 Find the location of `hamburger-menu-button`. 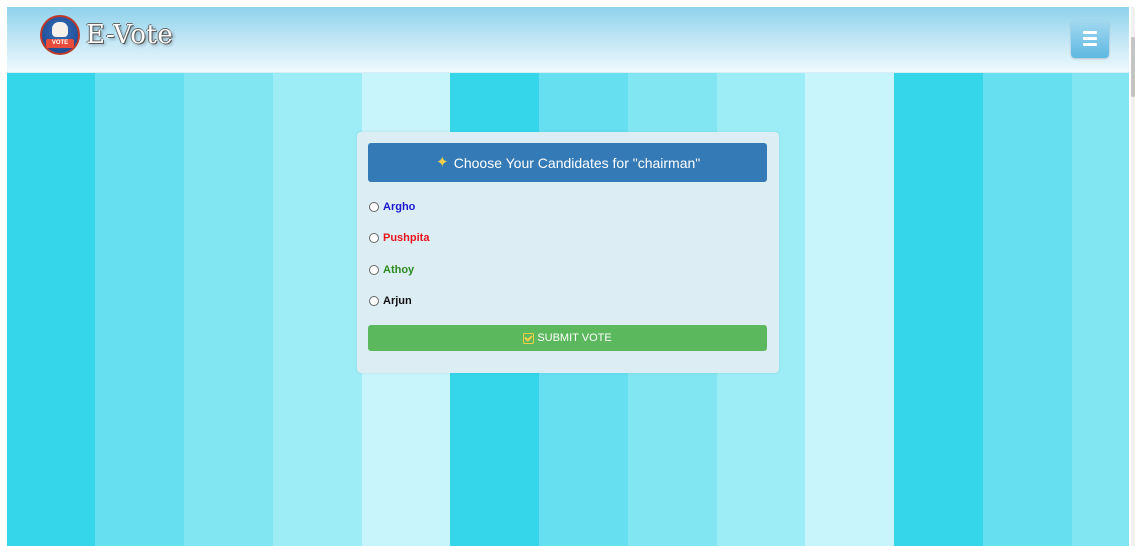

hamburger-menu-button is located at coordinates (1090, 39).